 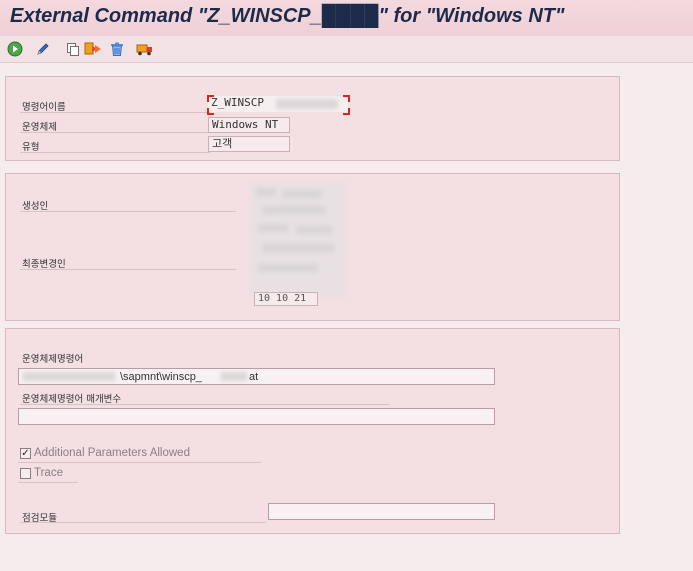 What do you see at coordinates (312, 118) in the screenshot?
I see `command-header-panel: 명령어이름 Z_WINSCP 운영체제 Windows NT 유형 고객` at bounding box center [312, 118].